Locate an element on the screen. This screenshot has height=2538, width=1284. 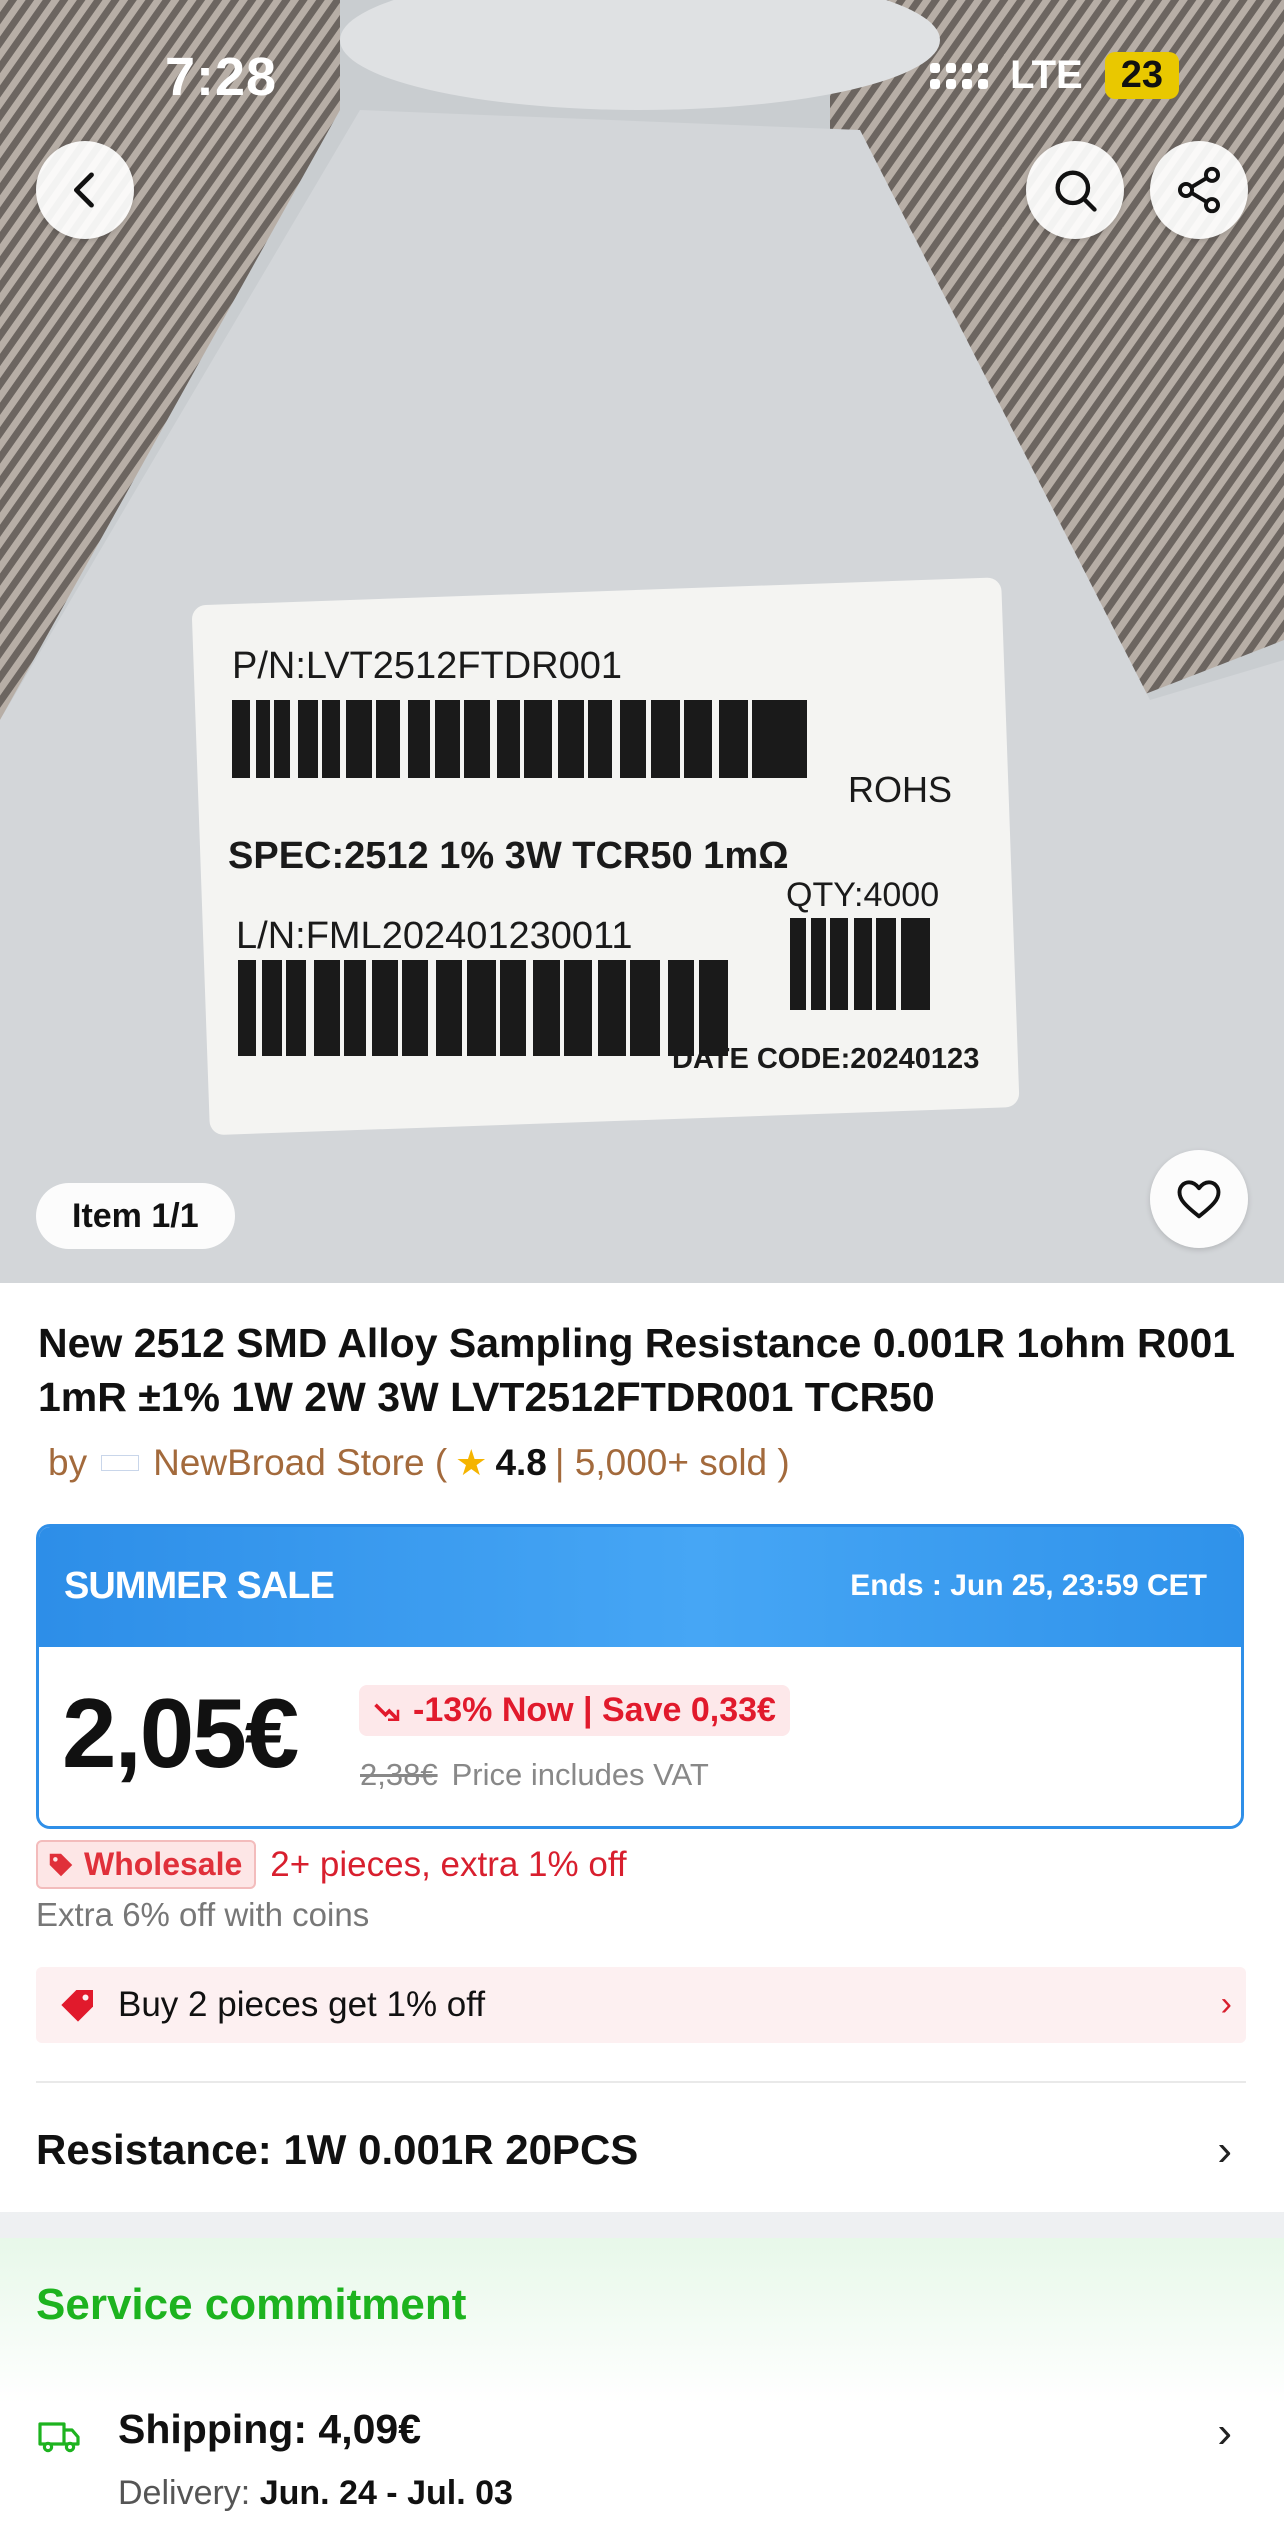
by-label: by is located at coordinates (68, 1462).